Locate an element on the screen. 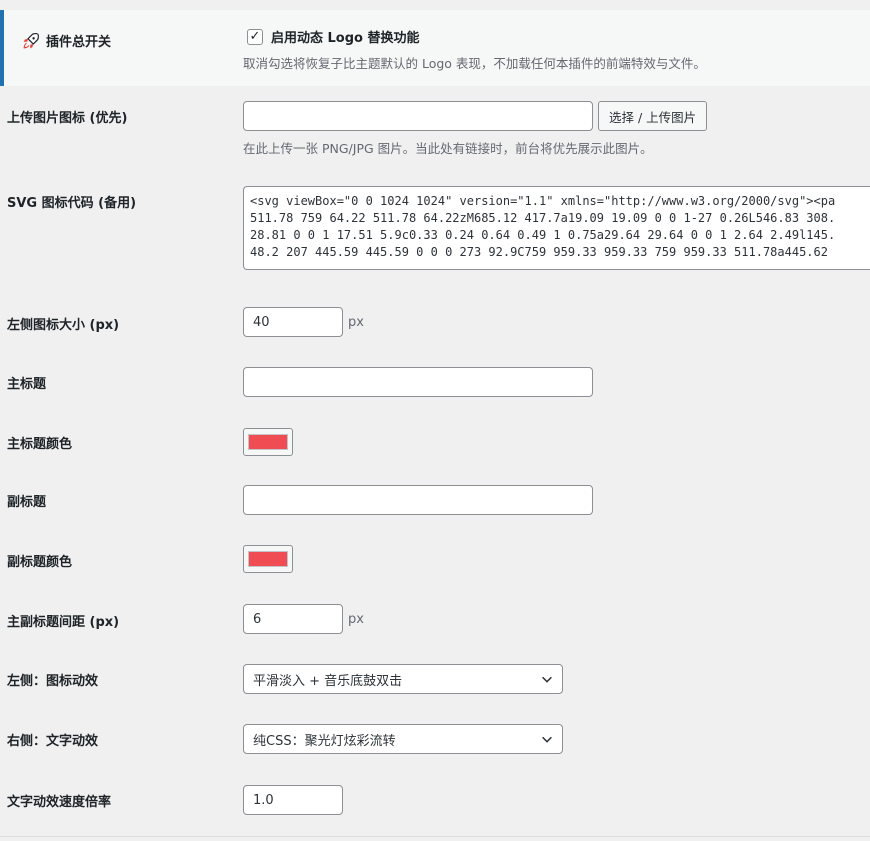  master-checkbox-wrap: ✓ 启用动态 Logo 替换功能 is located at coordinates (333, 36).